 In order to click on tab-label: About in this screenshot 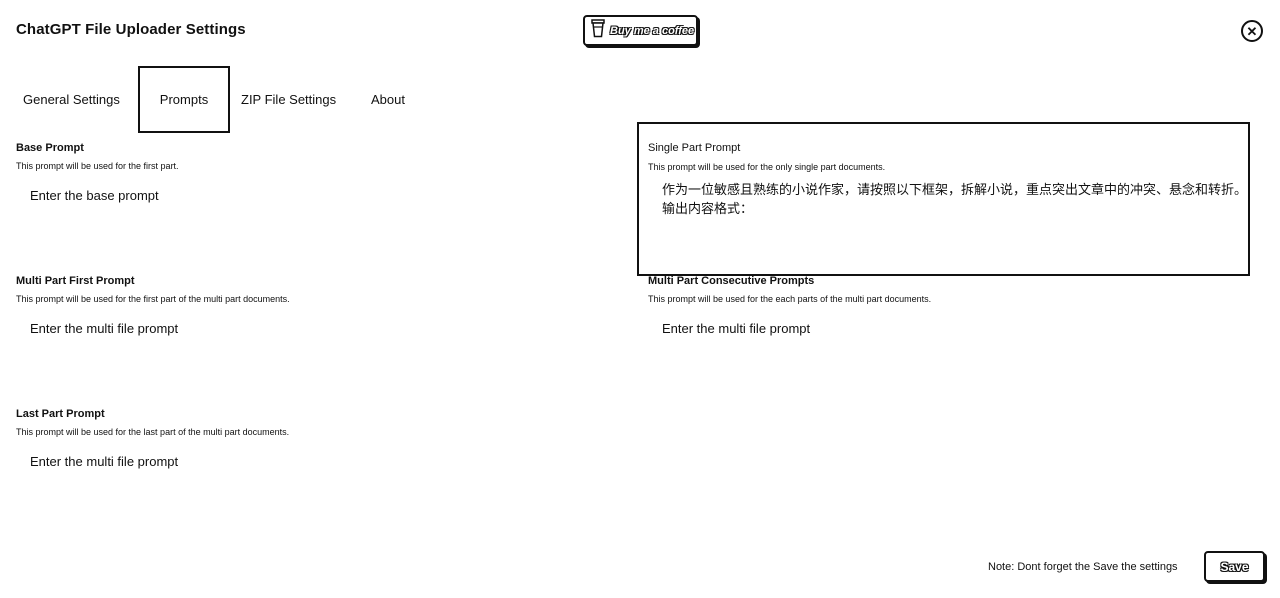, I will do `click(388, 99)`.